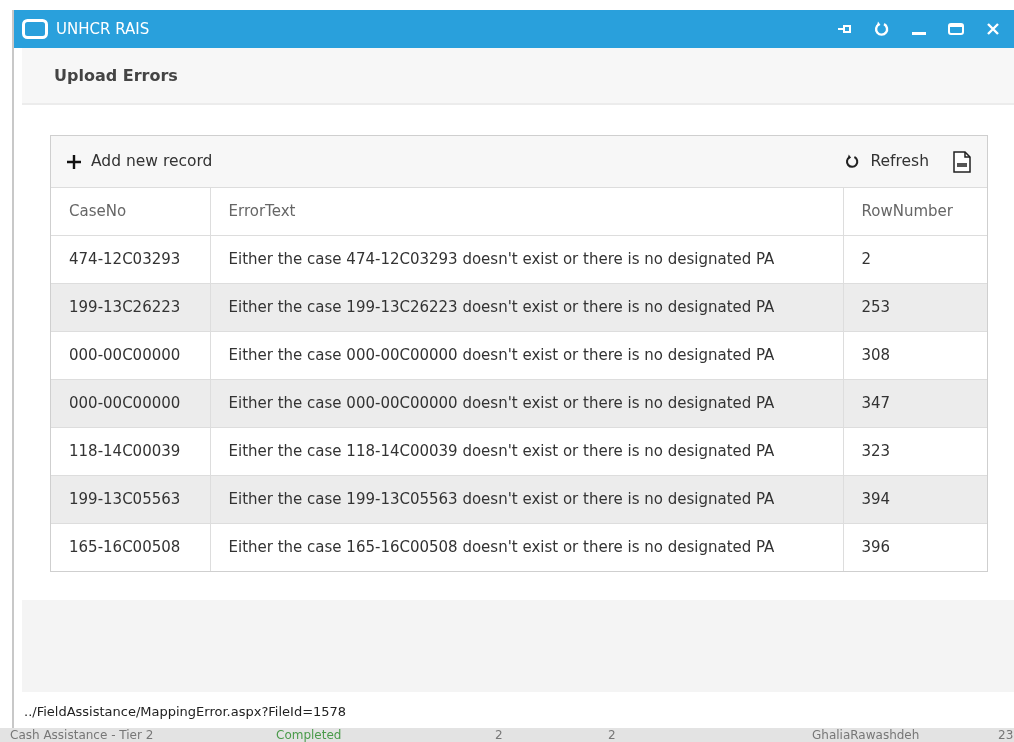  I want to click on table-cell: Either the case 165-16C00508 doesn't exist or there is no designated PA, so click(526, 547).